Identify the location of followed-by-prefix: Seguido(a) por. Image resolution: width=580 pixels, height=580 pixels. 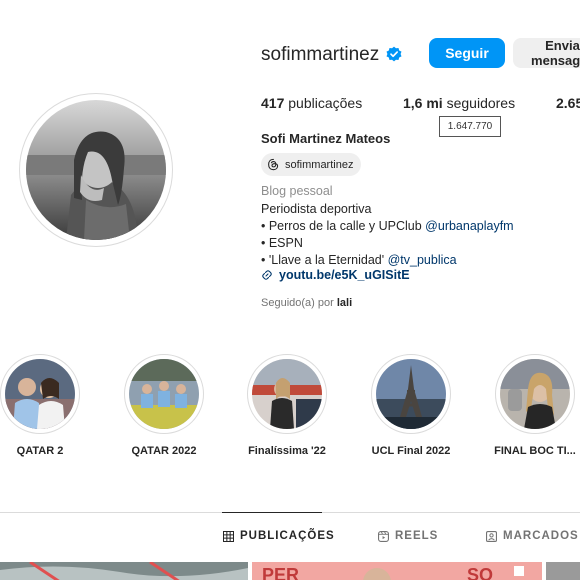
(297, 303).